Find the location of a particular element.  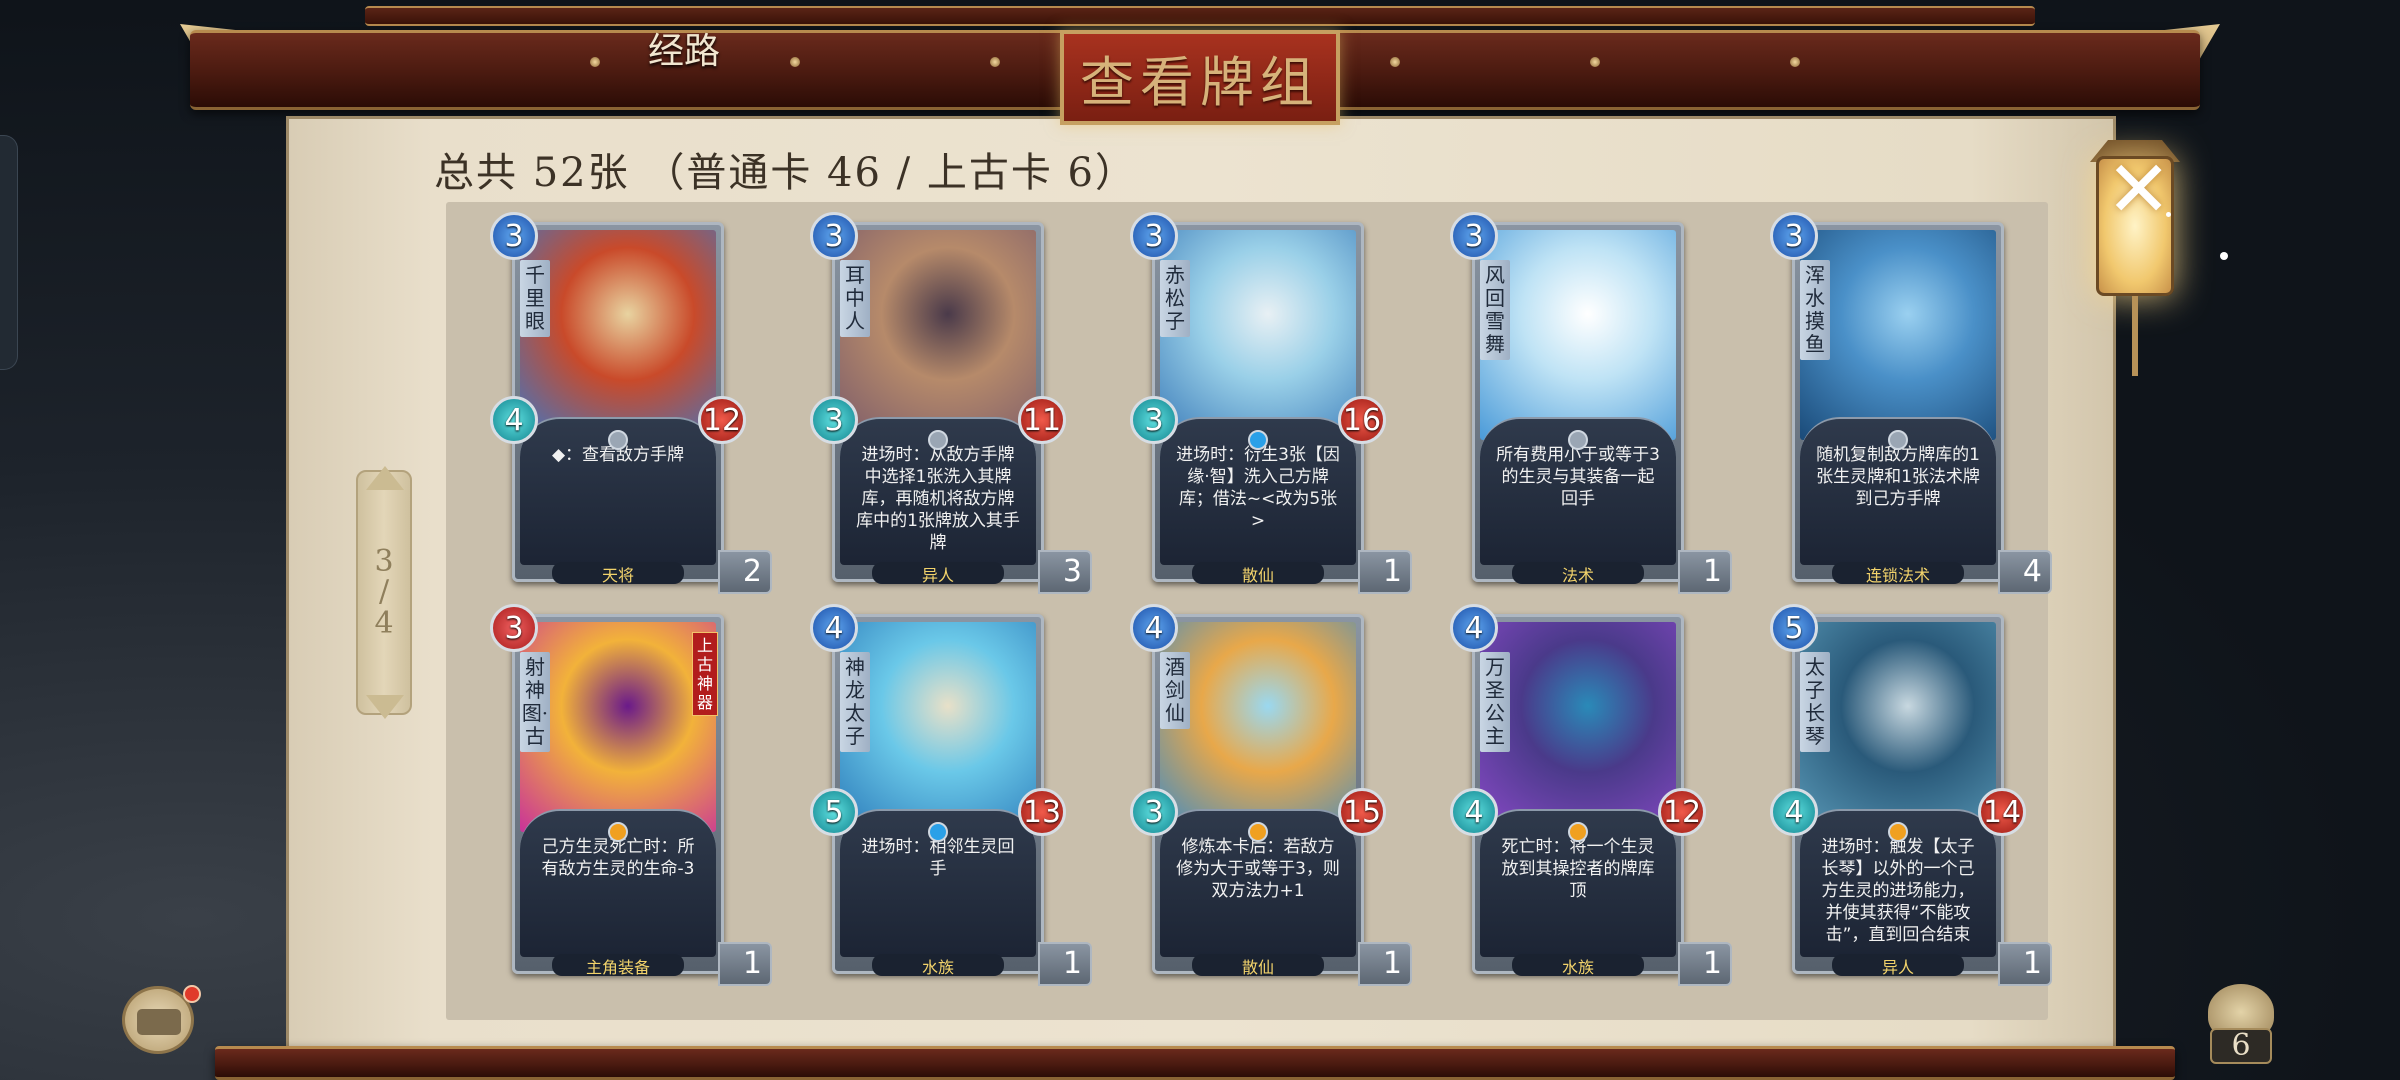

page-title: 查看牌组 is located at coordinates (1200, 82).